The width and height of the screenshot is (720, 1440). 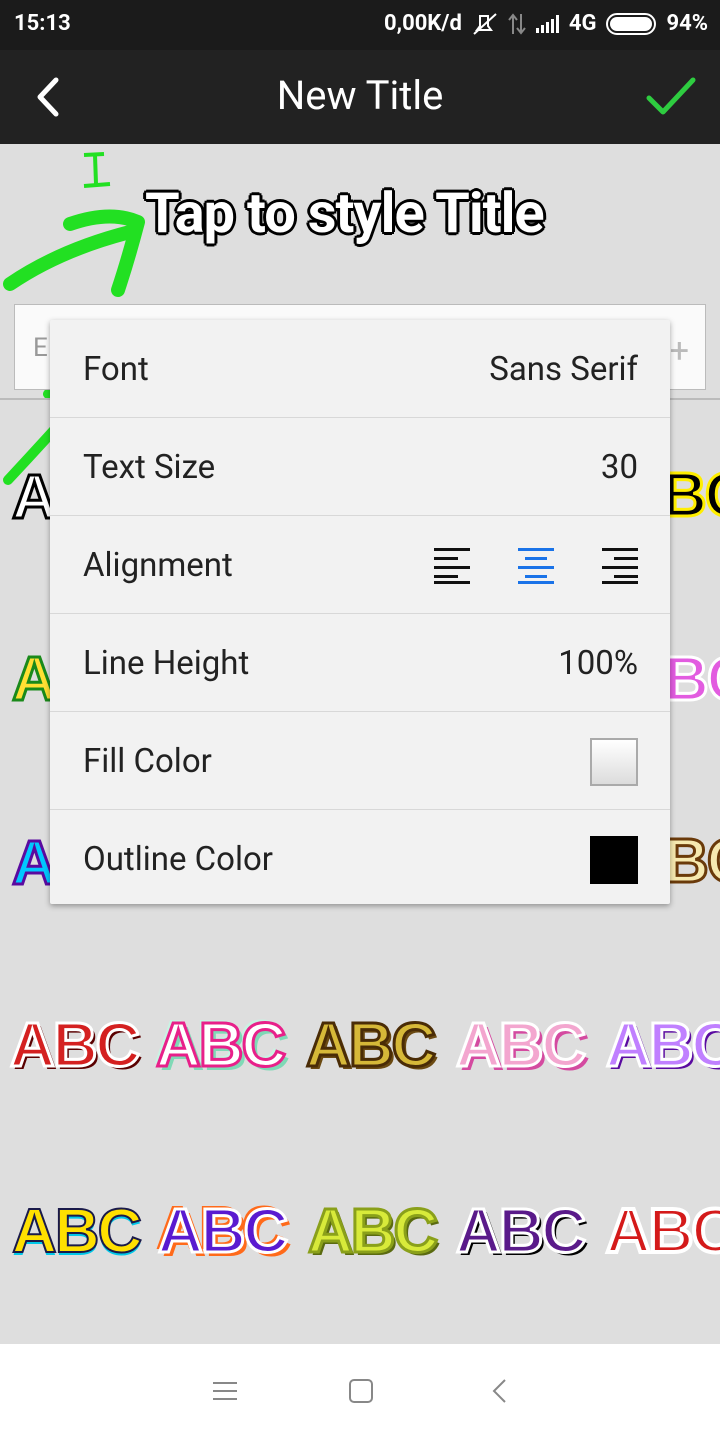 I want to click on menu-item-text-size: Text Size 30, so click(x=360, y=467).